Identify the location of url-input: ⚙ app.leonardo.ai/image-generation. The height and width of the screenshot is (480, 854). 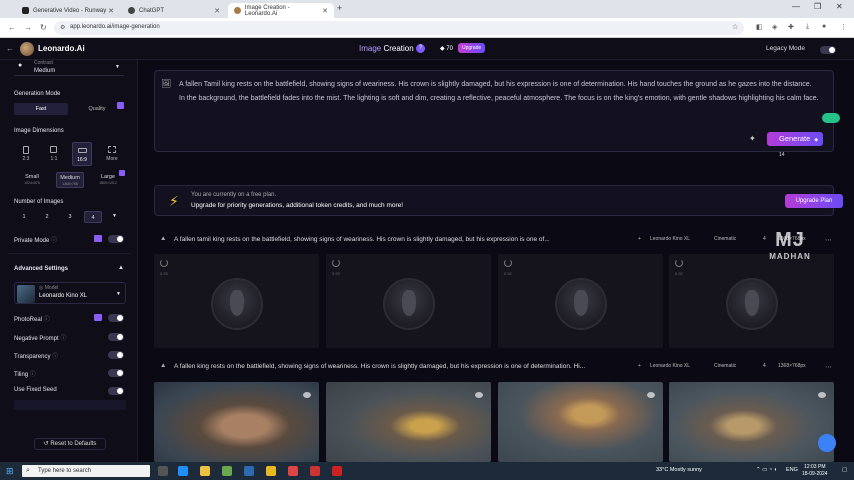
(399, 28).